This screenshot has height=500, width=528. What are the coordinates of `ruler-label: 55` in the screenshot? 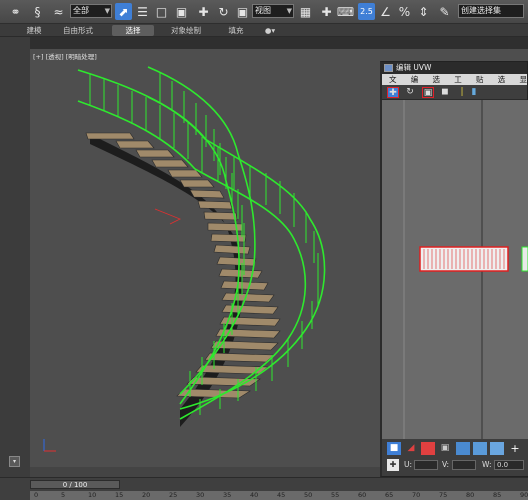 It's located at (335, 495).